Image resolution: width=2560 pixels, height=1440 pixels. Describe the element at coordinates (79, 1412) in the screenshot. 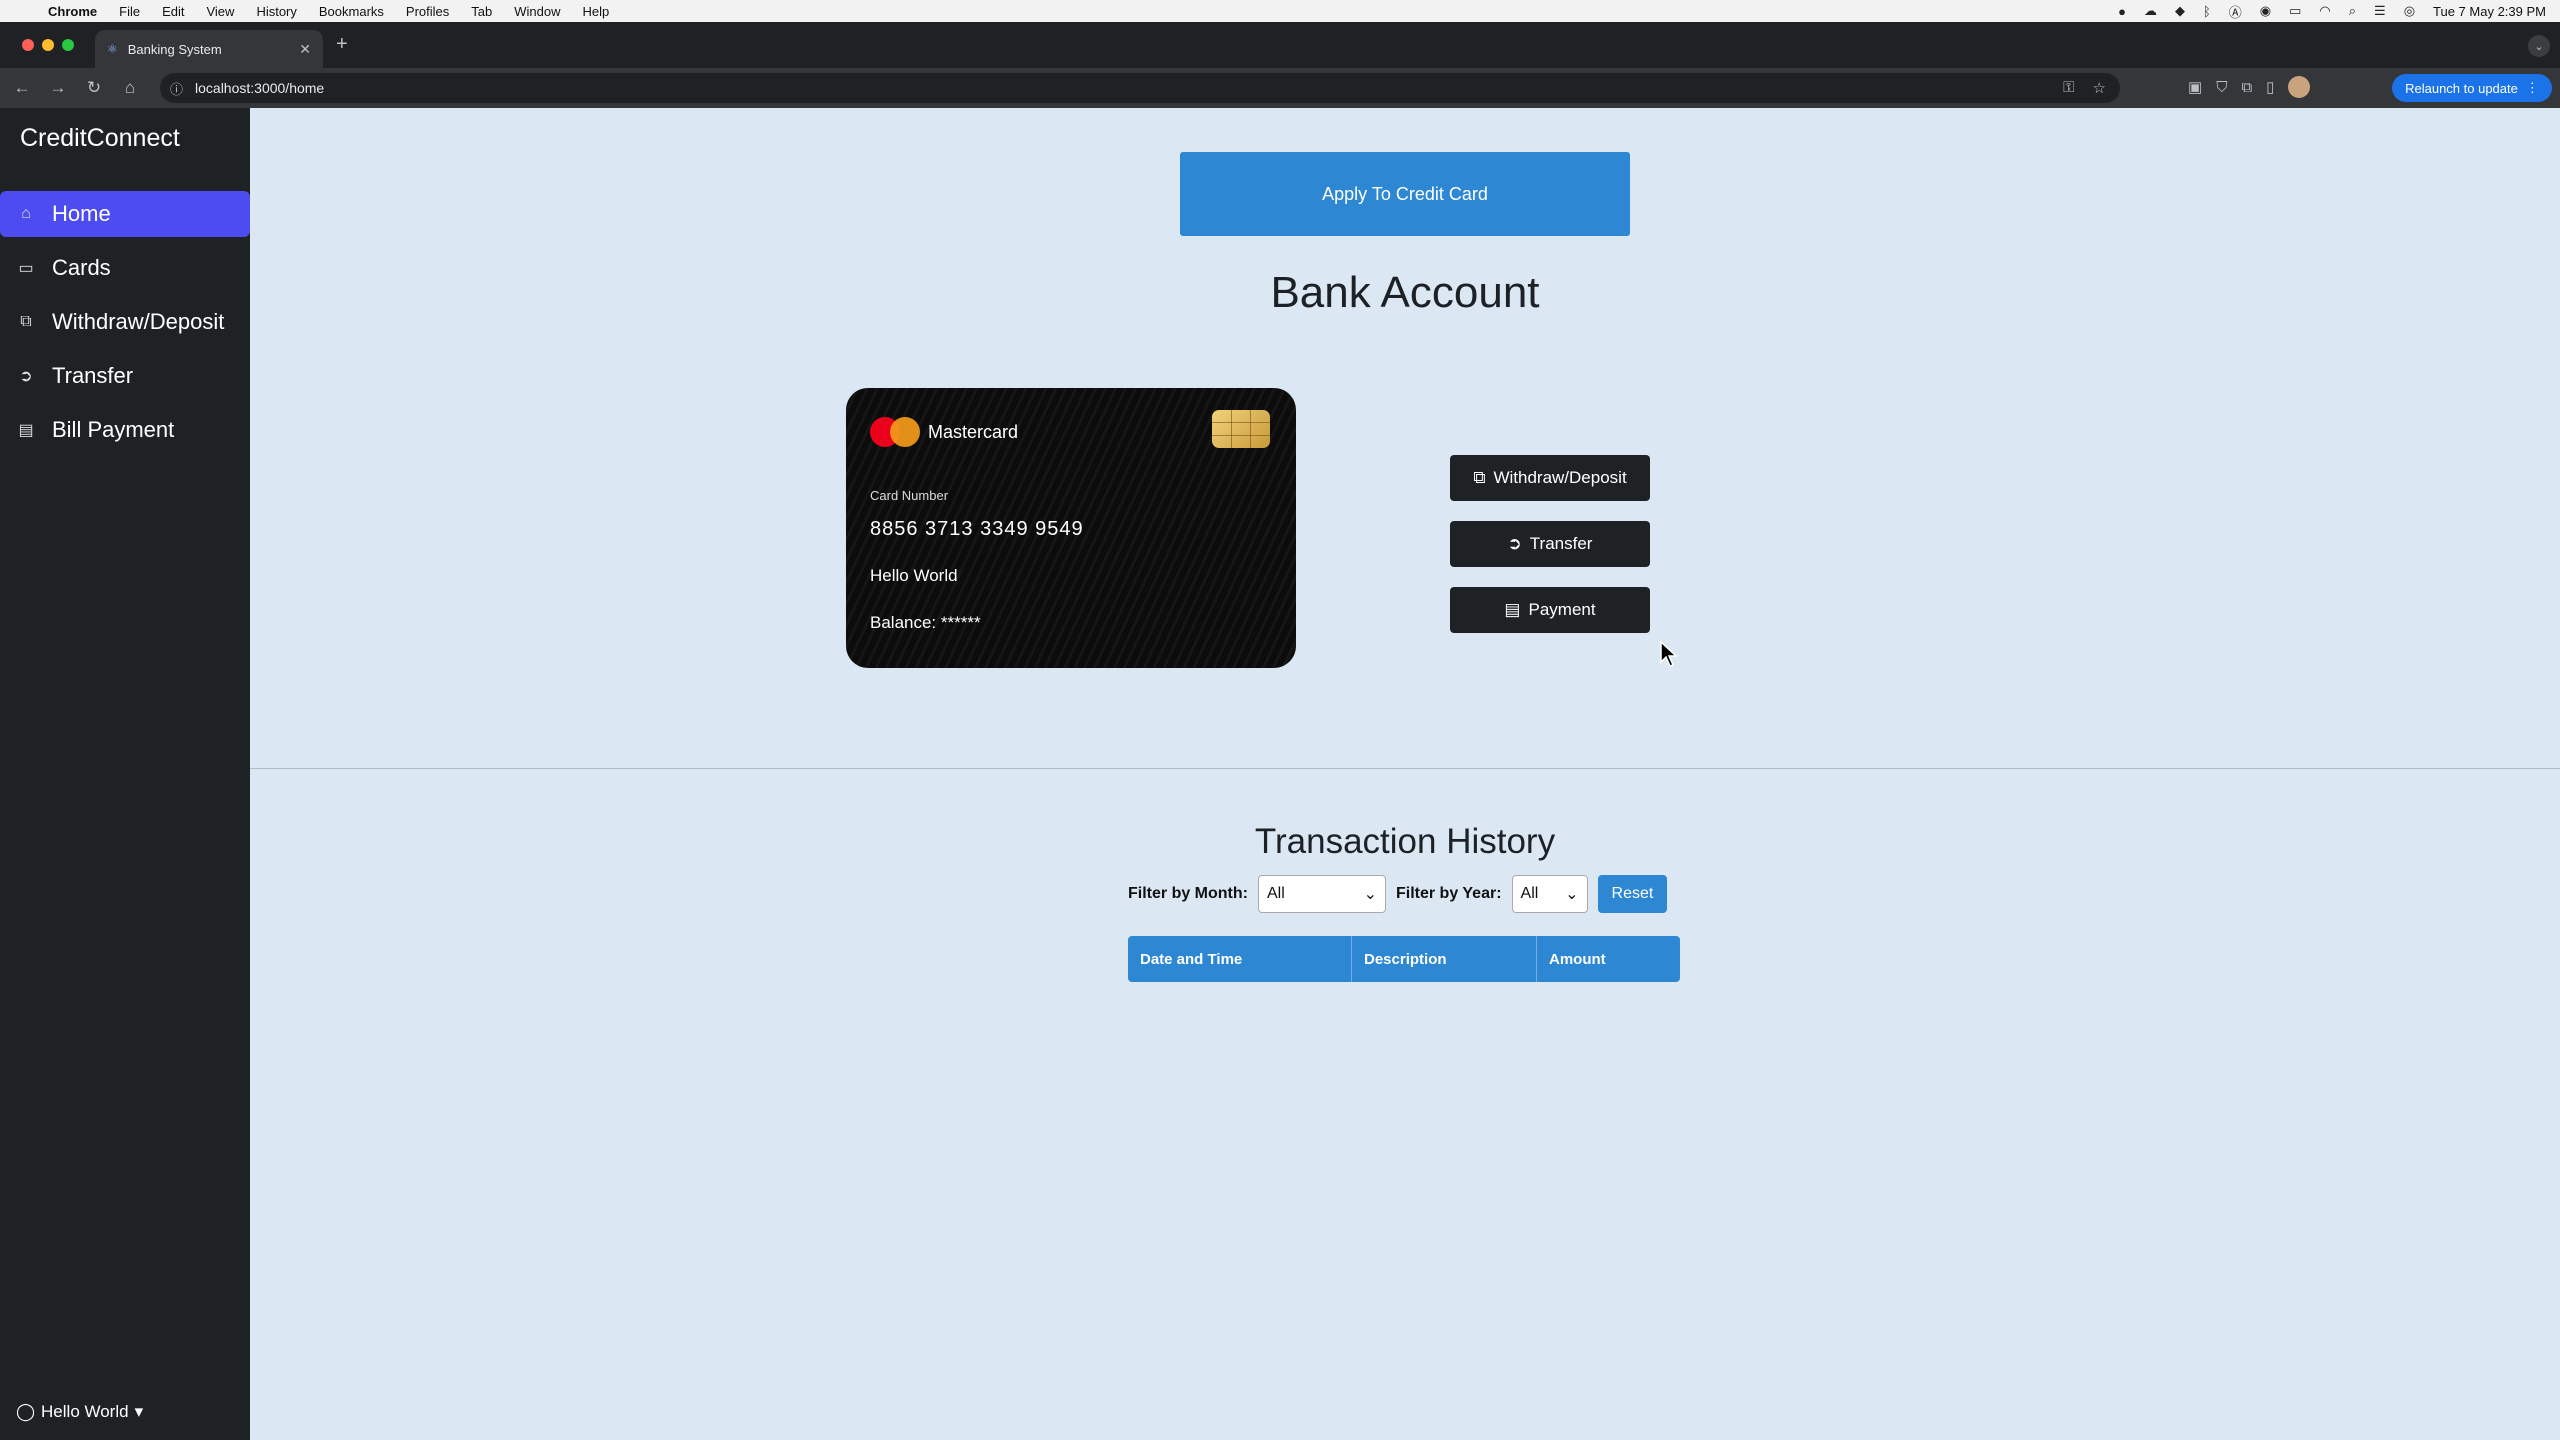

I see `user-menu: ◯ Hello World ▾` at that location.